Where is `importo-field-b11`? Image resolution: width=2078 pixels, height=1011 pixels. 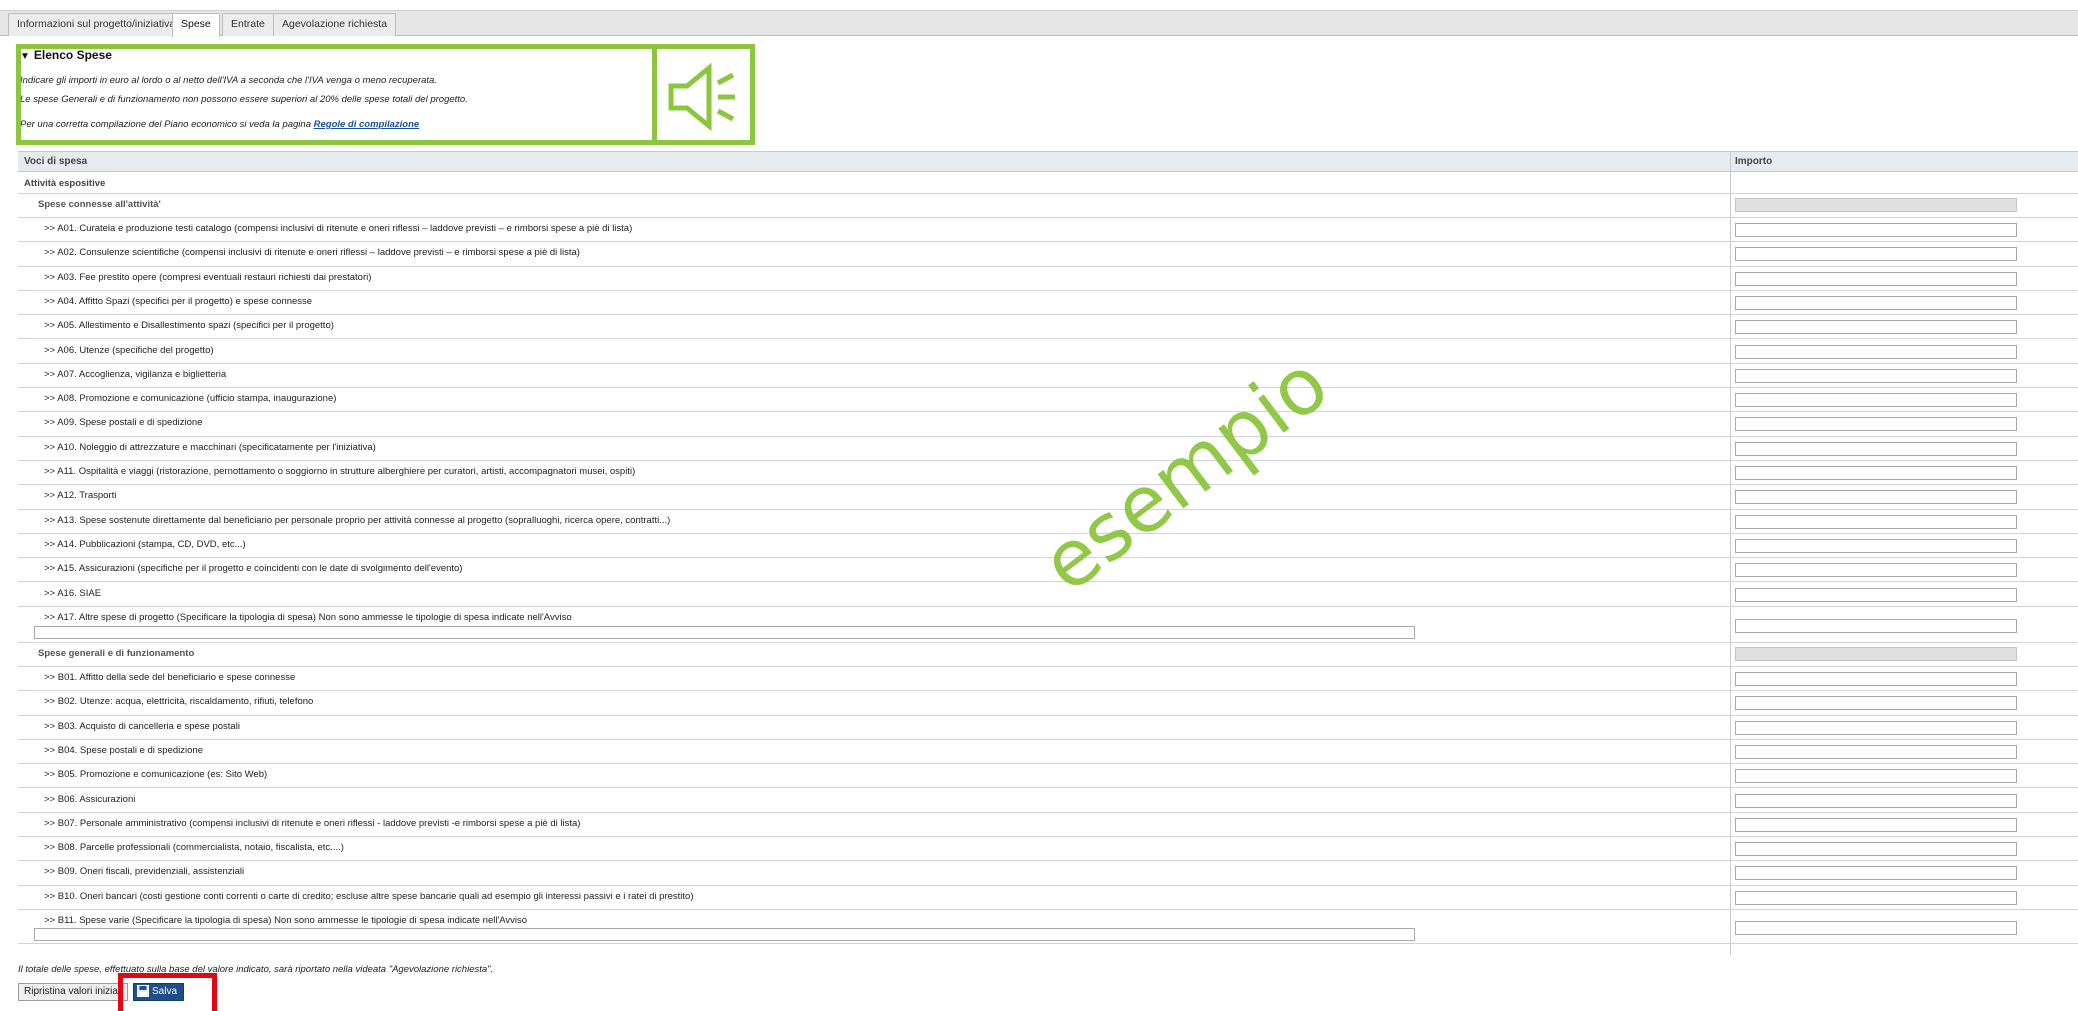
importo-field-b11 is located at coordinates (1876, 928).